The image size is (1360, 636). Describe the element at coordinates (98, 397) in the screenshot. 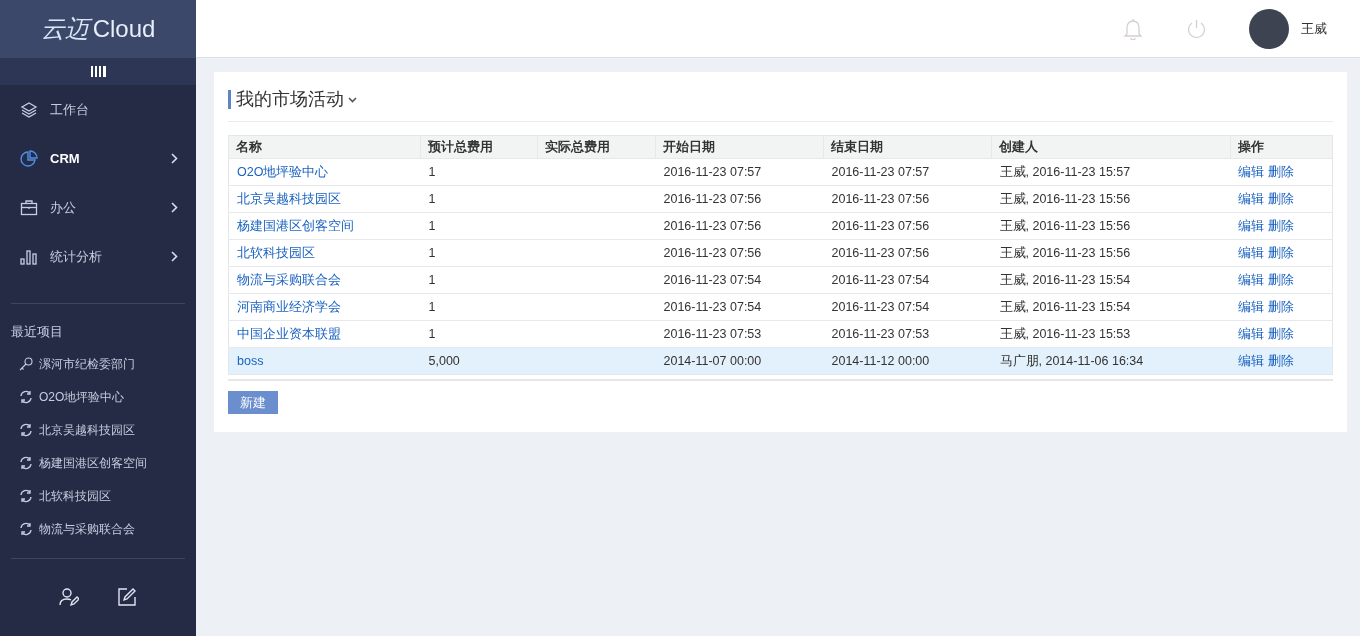

I see `recent-item: O2O地坪验中心` at that location.